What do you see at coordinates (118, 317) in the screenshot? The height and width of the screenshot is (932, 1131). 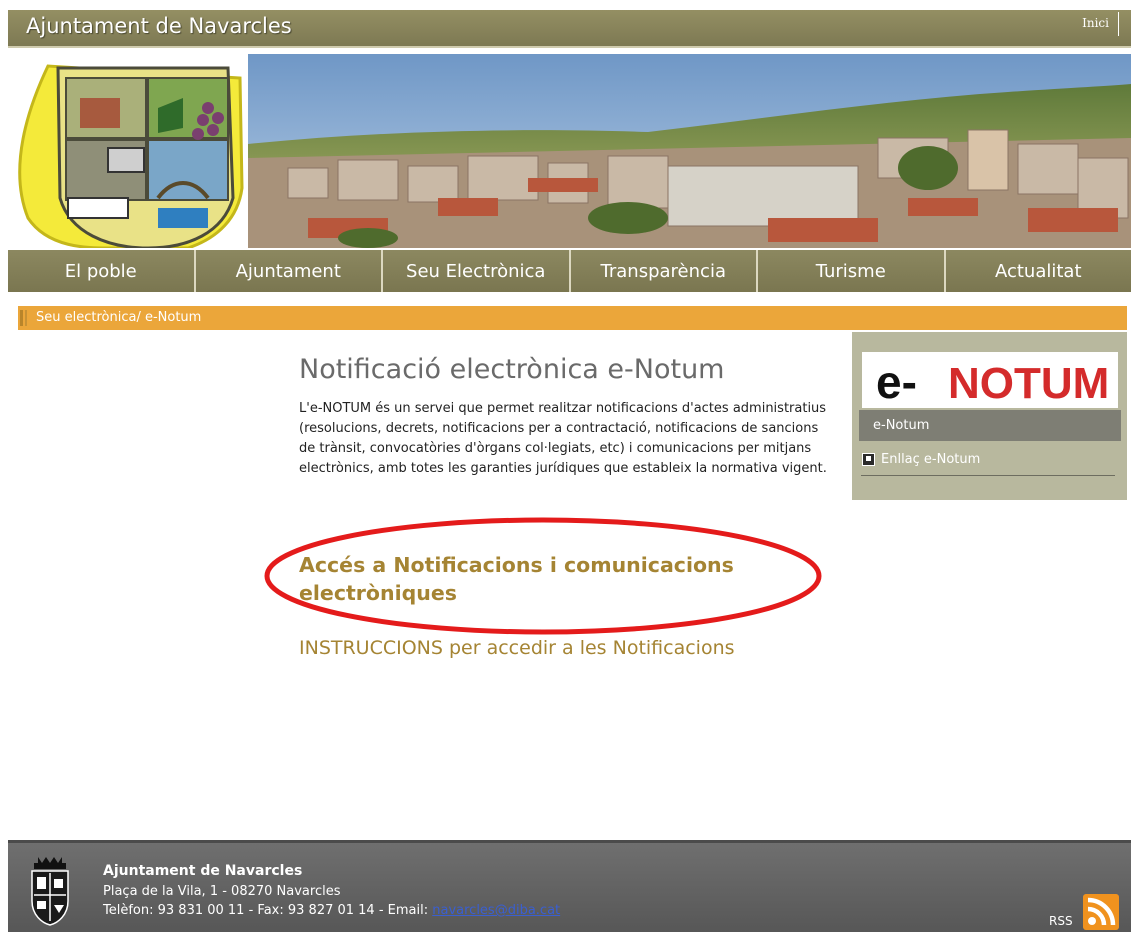 I see `breadcrumb-text: Seu electrònica/ e-Notum` at bounding box center [118, 317].